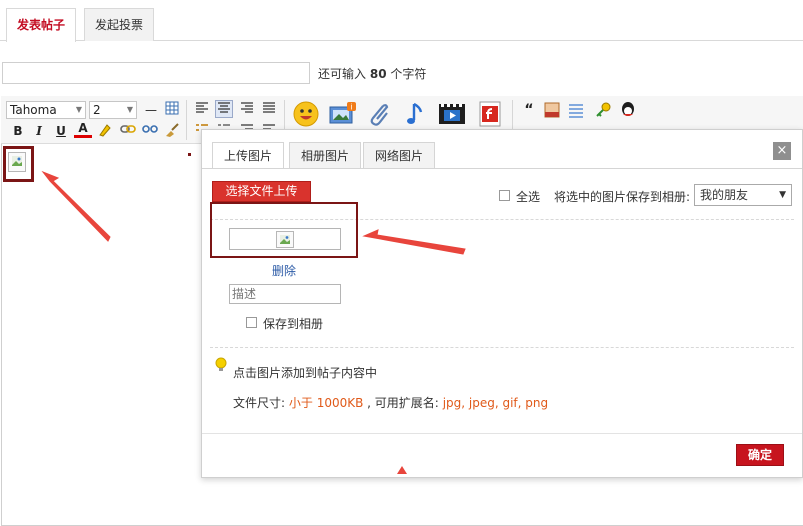  Describe the element at coordinates (782, 151) in the screenshot. I see `close-icon: ×` at that location.